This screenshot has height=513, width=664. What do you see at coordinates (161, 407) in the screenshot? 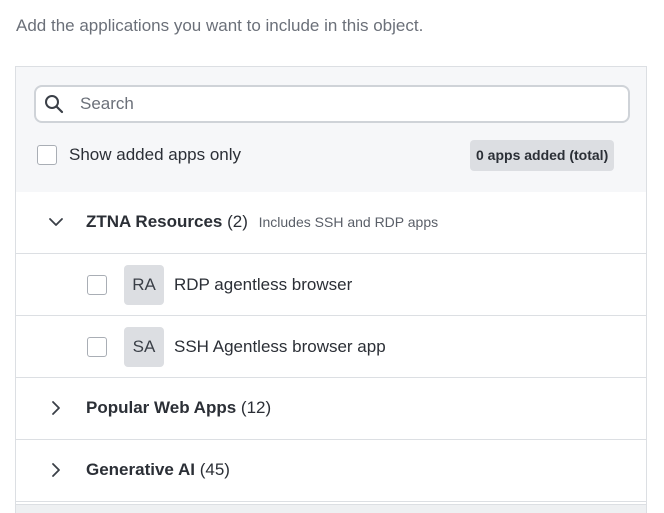
I see `group-name: Popular Web Apps` at bounding box center [161, 407].